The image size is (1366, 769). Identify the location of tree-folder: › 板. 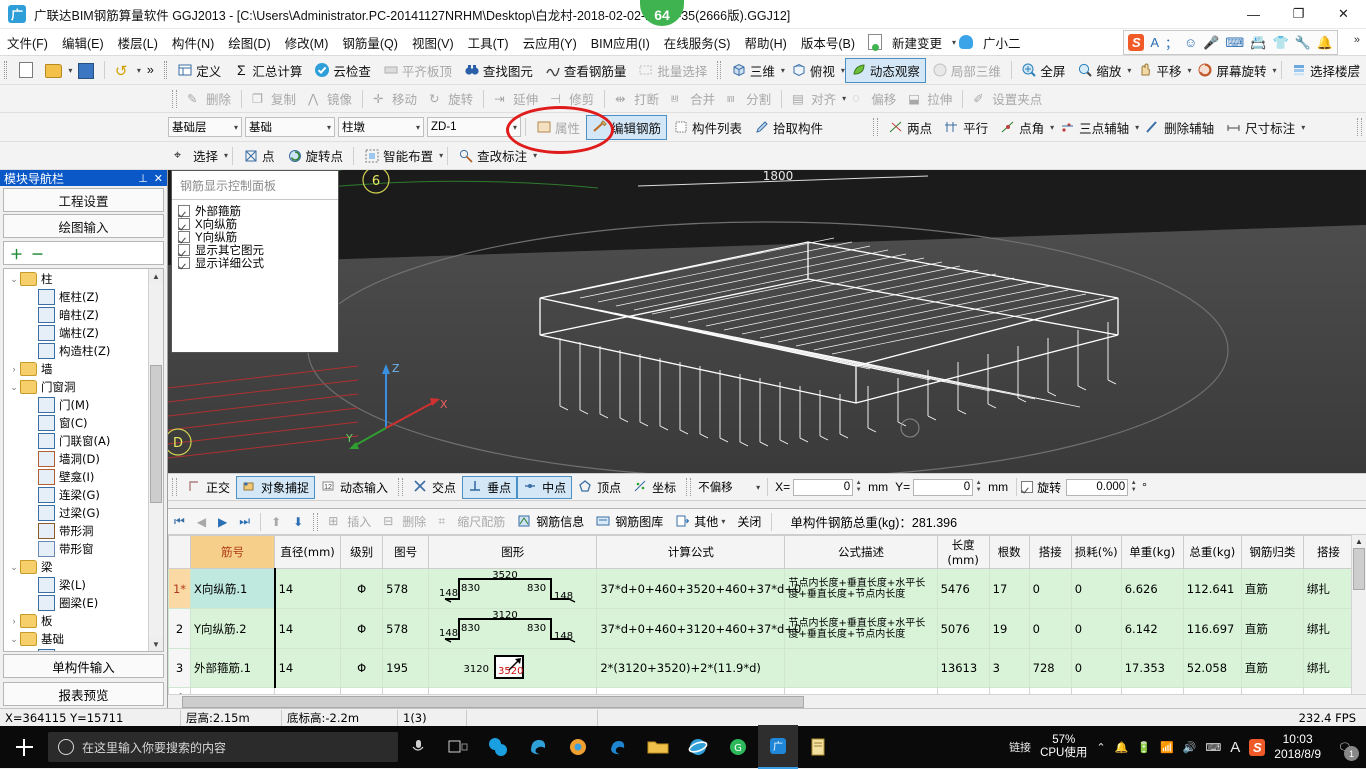
(76, 621).